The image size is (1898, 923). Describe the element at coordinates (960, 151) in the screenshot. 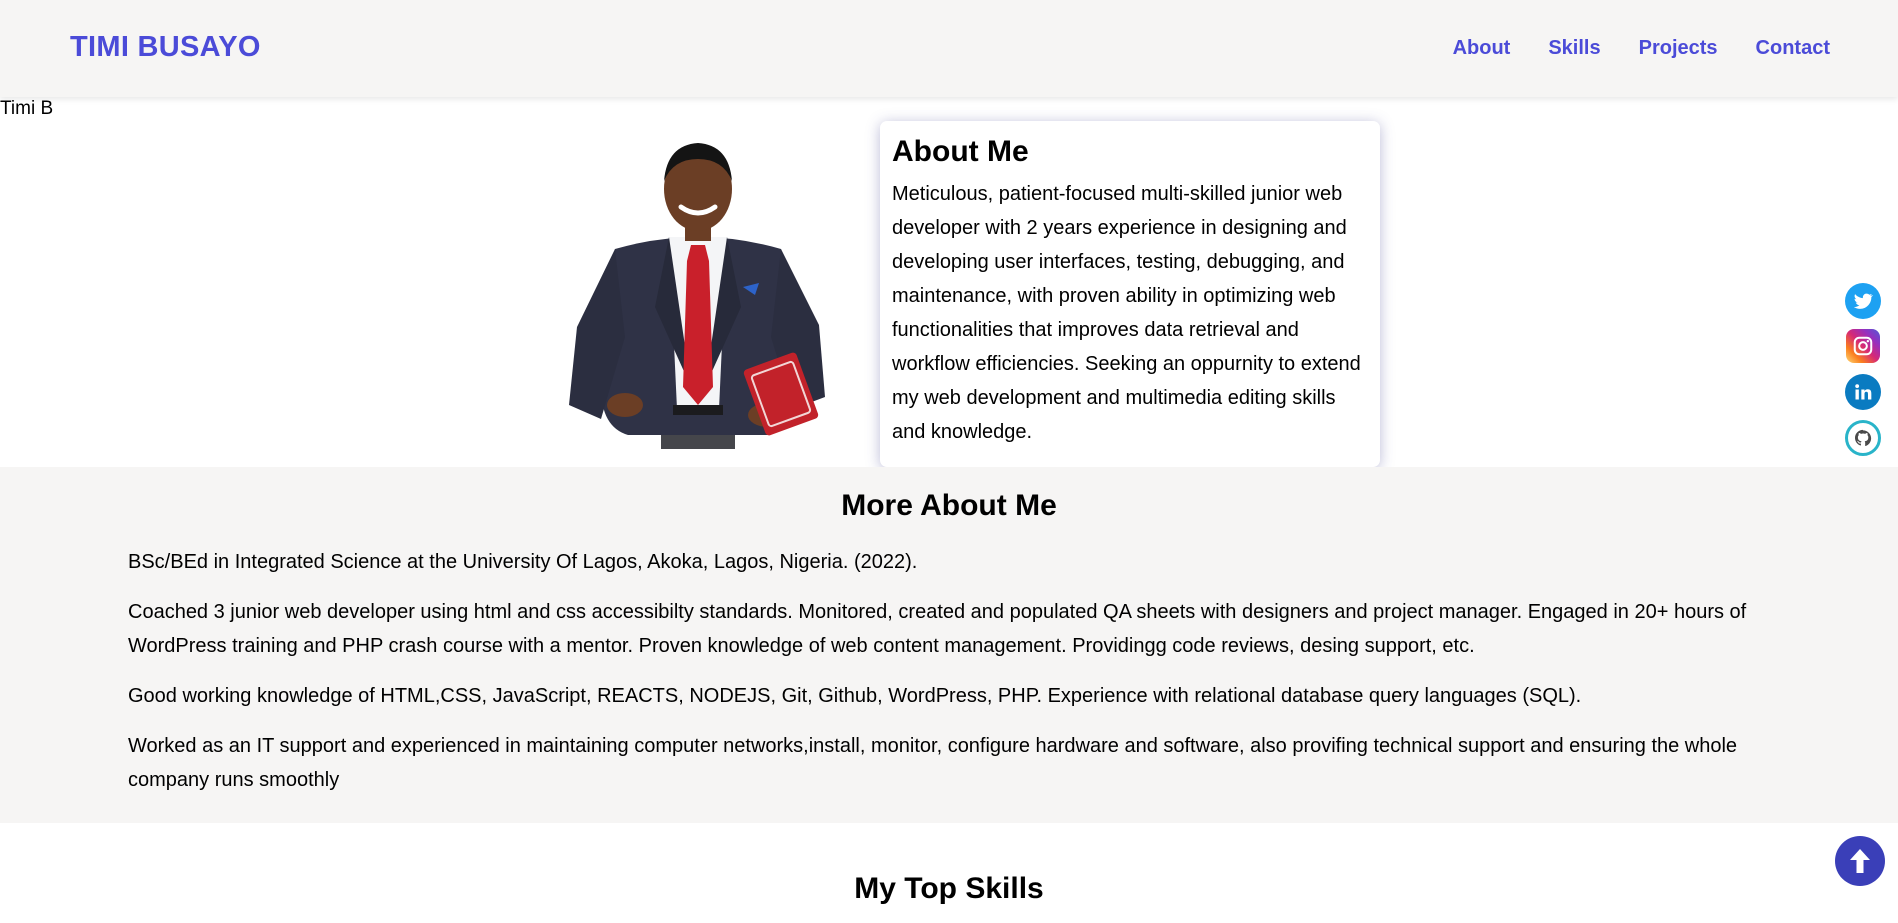

I see `about-me-title: About Me` at that location.